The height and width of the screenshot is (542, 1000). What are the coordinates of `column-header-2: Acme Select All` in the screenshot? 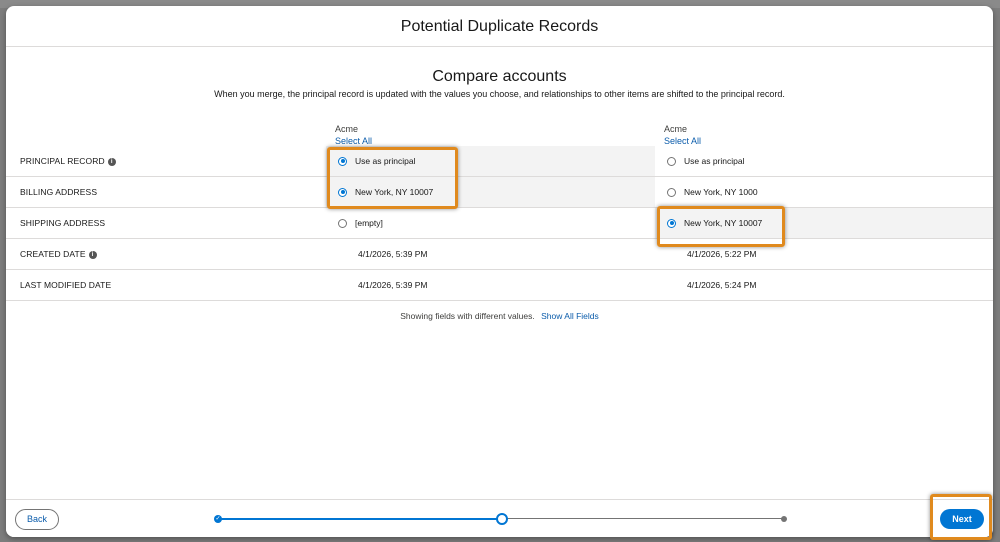 It's located at (682, 135).